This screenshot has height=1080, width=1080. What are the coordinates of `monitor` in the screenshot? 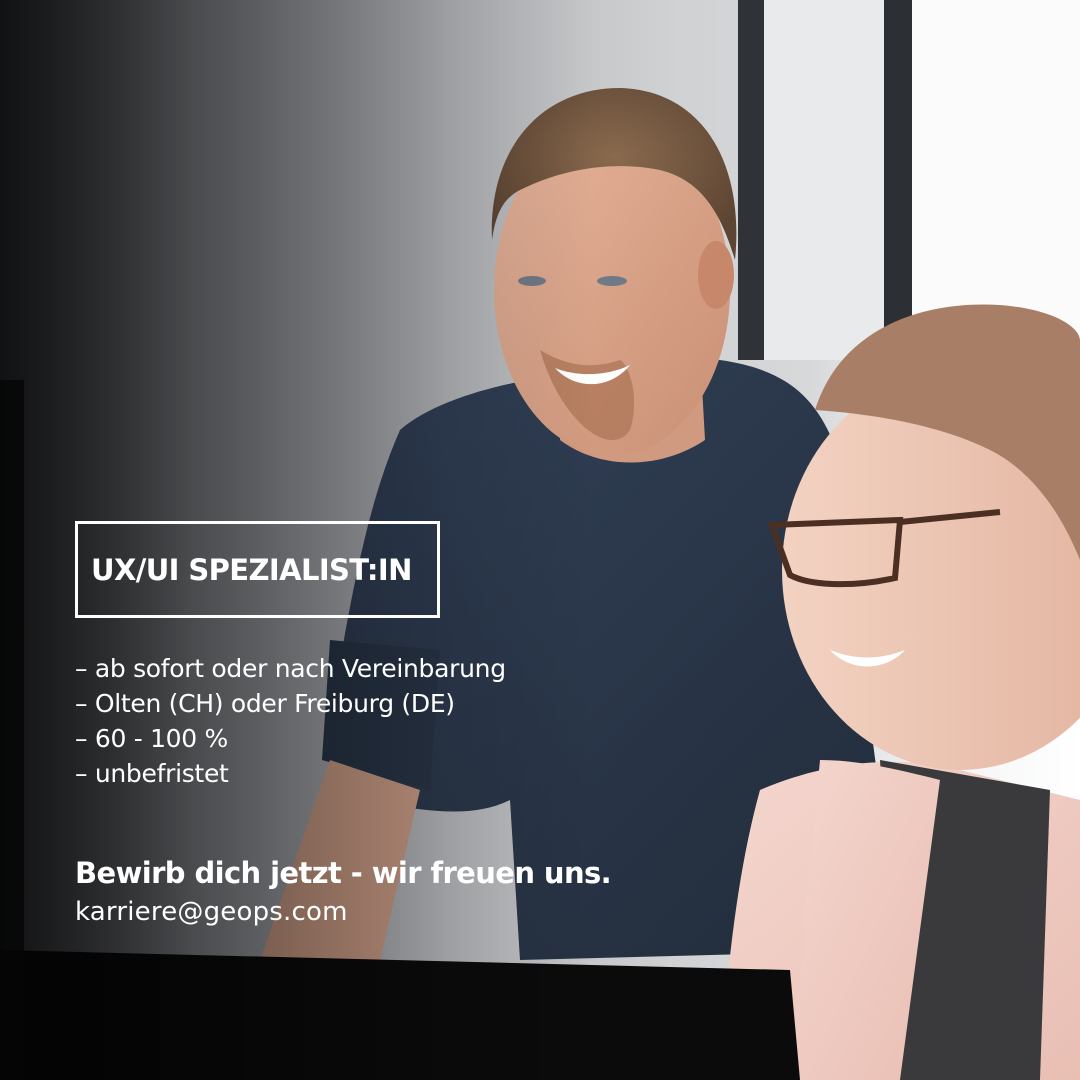 It's located at (400, 1015).